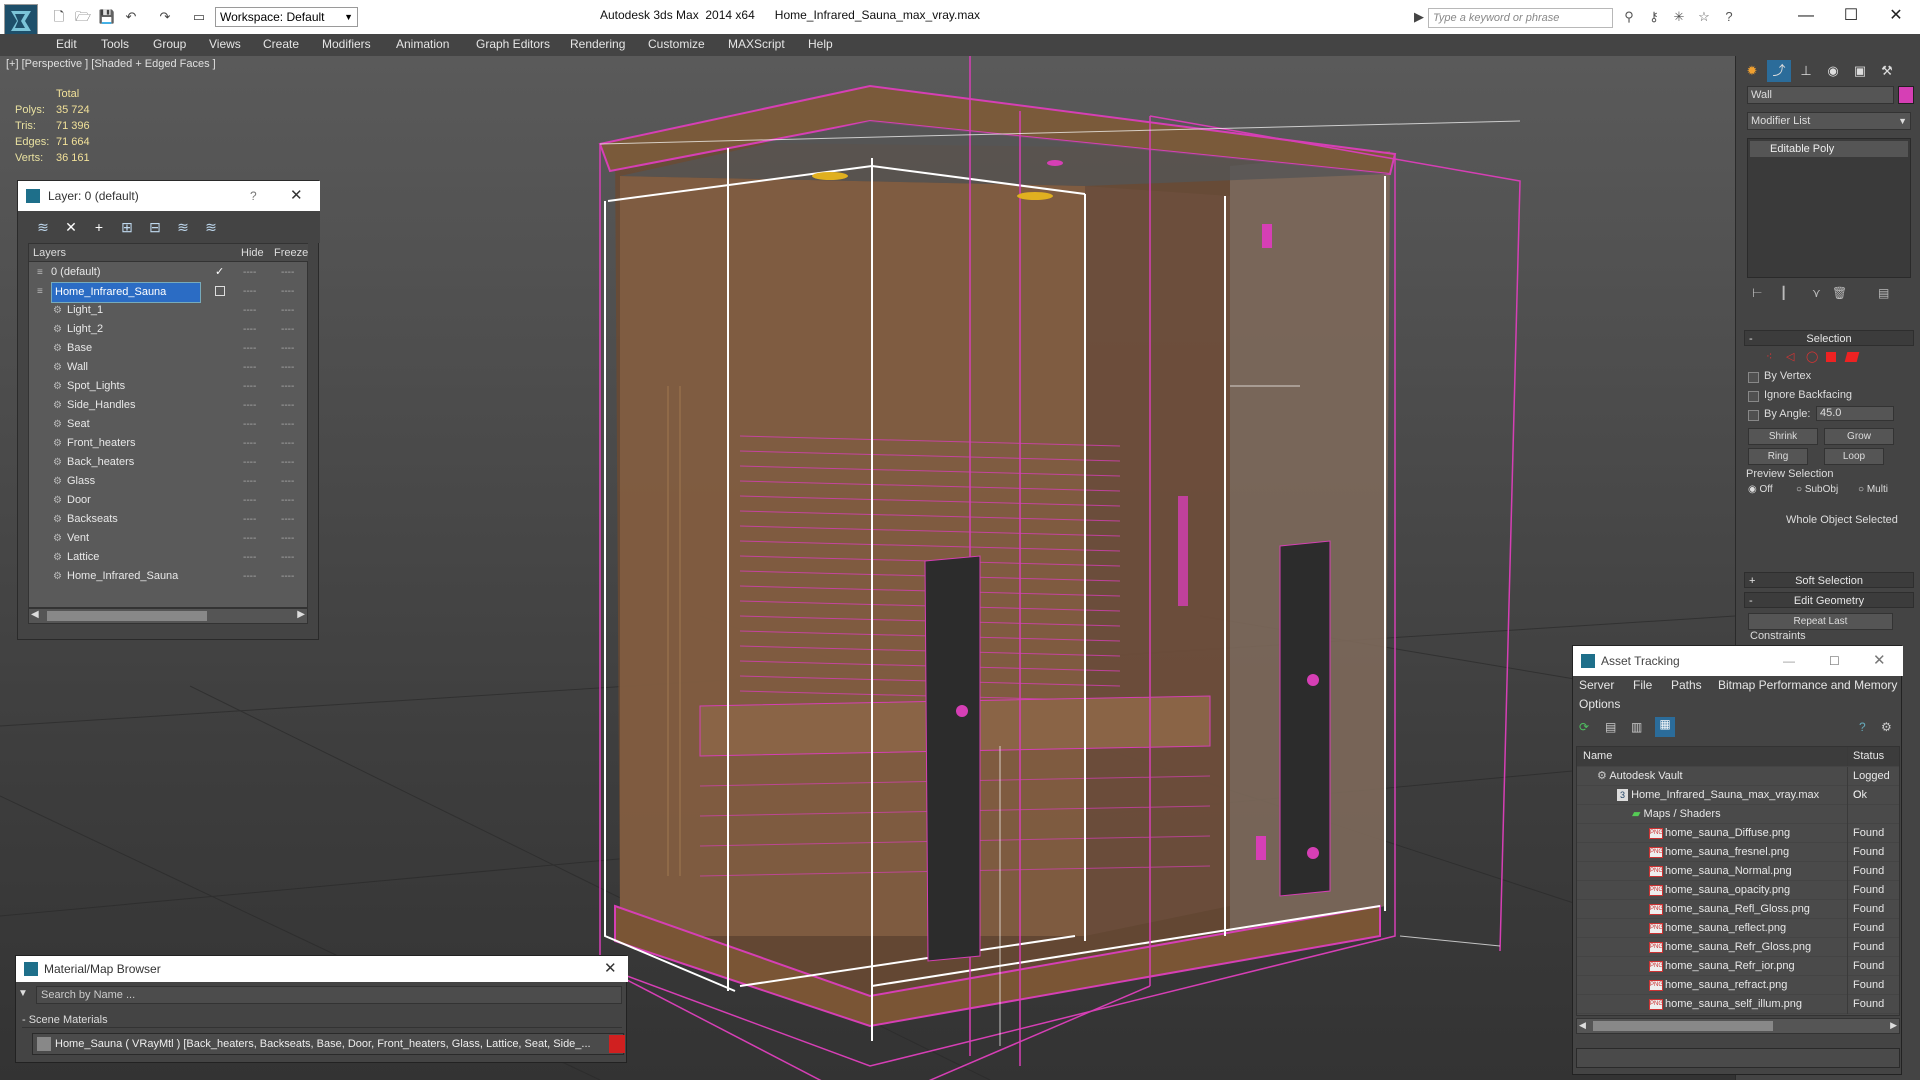 The height and width of the screenshot is (1080, 1920). What do you see at coordinates (1642, 685) in the screenshot?
I see `asset-menu-file: File` at bounding box center [1642, 685].